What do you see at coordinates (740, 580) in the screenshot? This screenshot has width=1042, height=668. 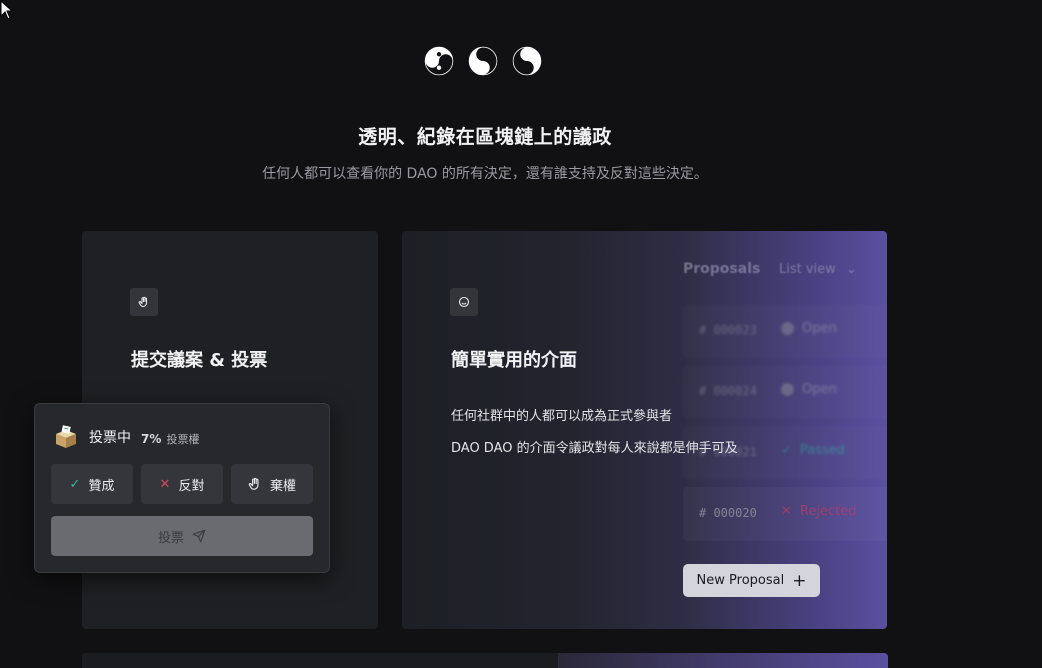 I see `new-proposal-label: New Proposal` at bounding box center [740, 580].